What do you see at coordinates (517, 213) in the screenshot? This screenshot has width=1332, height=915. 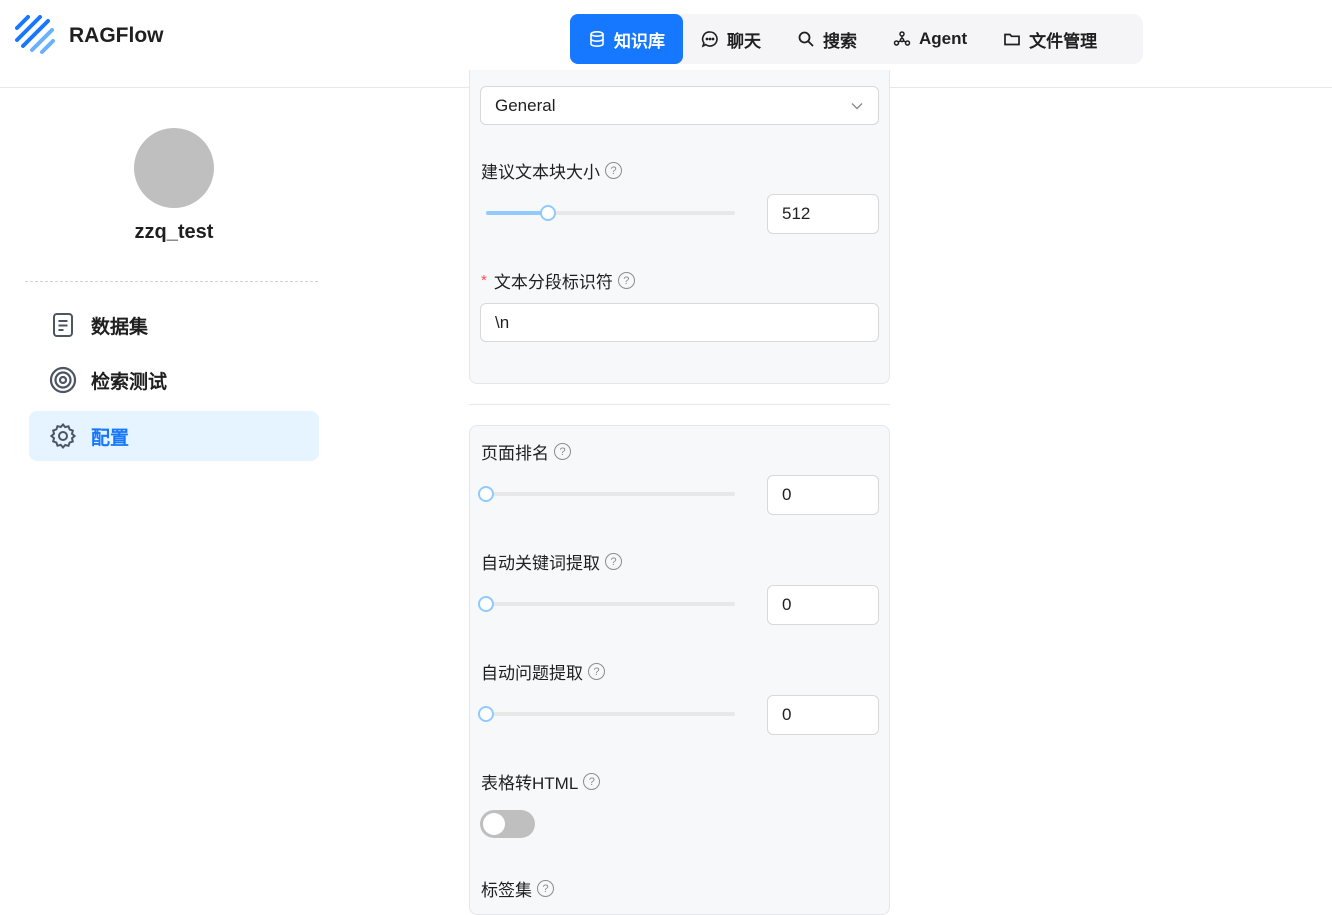 I see `slider-track-fill` at bounding box center [517, 213].